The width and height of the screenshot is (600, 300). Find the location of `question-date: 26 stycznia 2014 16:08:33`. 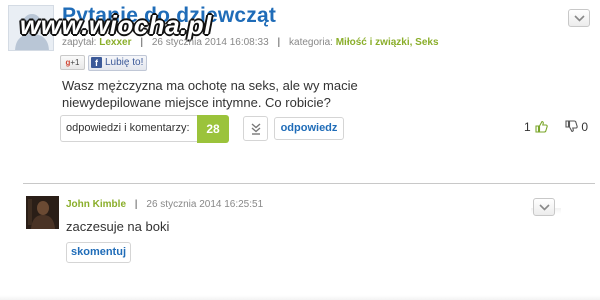

question-date: 26 stycznia 2014 16:08:33 is located at coordinates (210, 42).